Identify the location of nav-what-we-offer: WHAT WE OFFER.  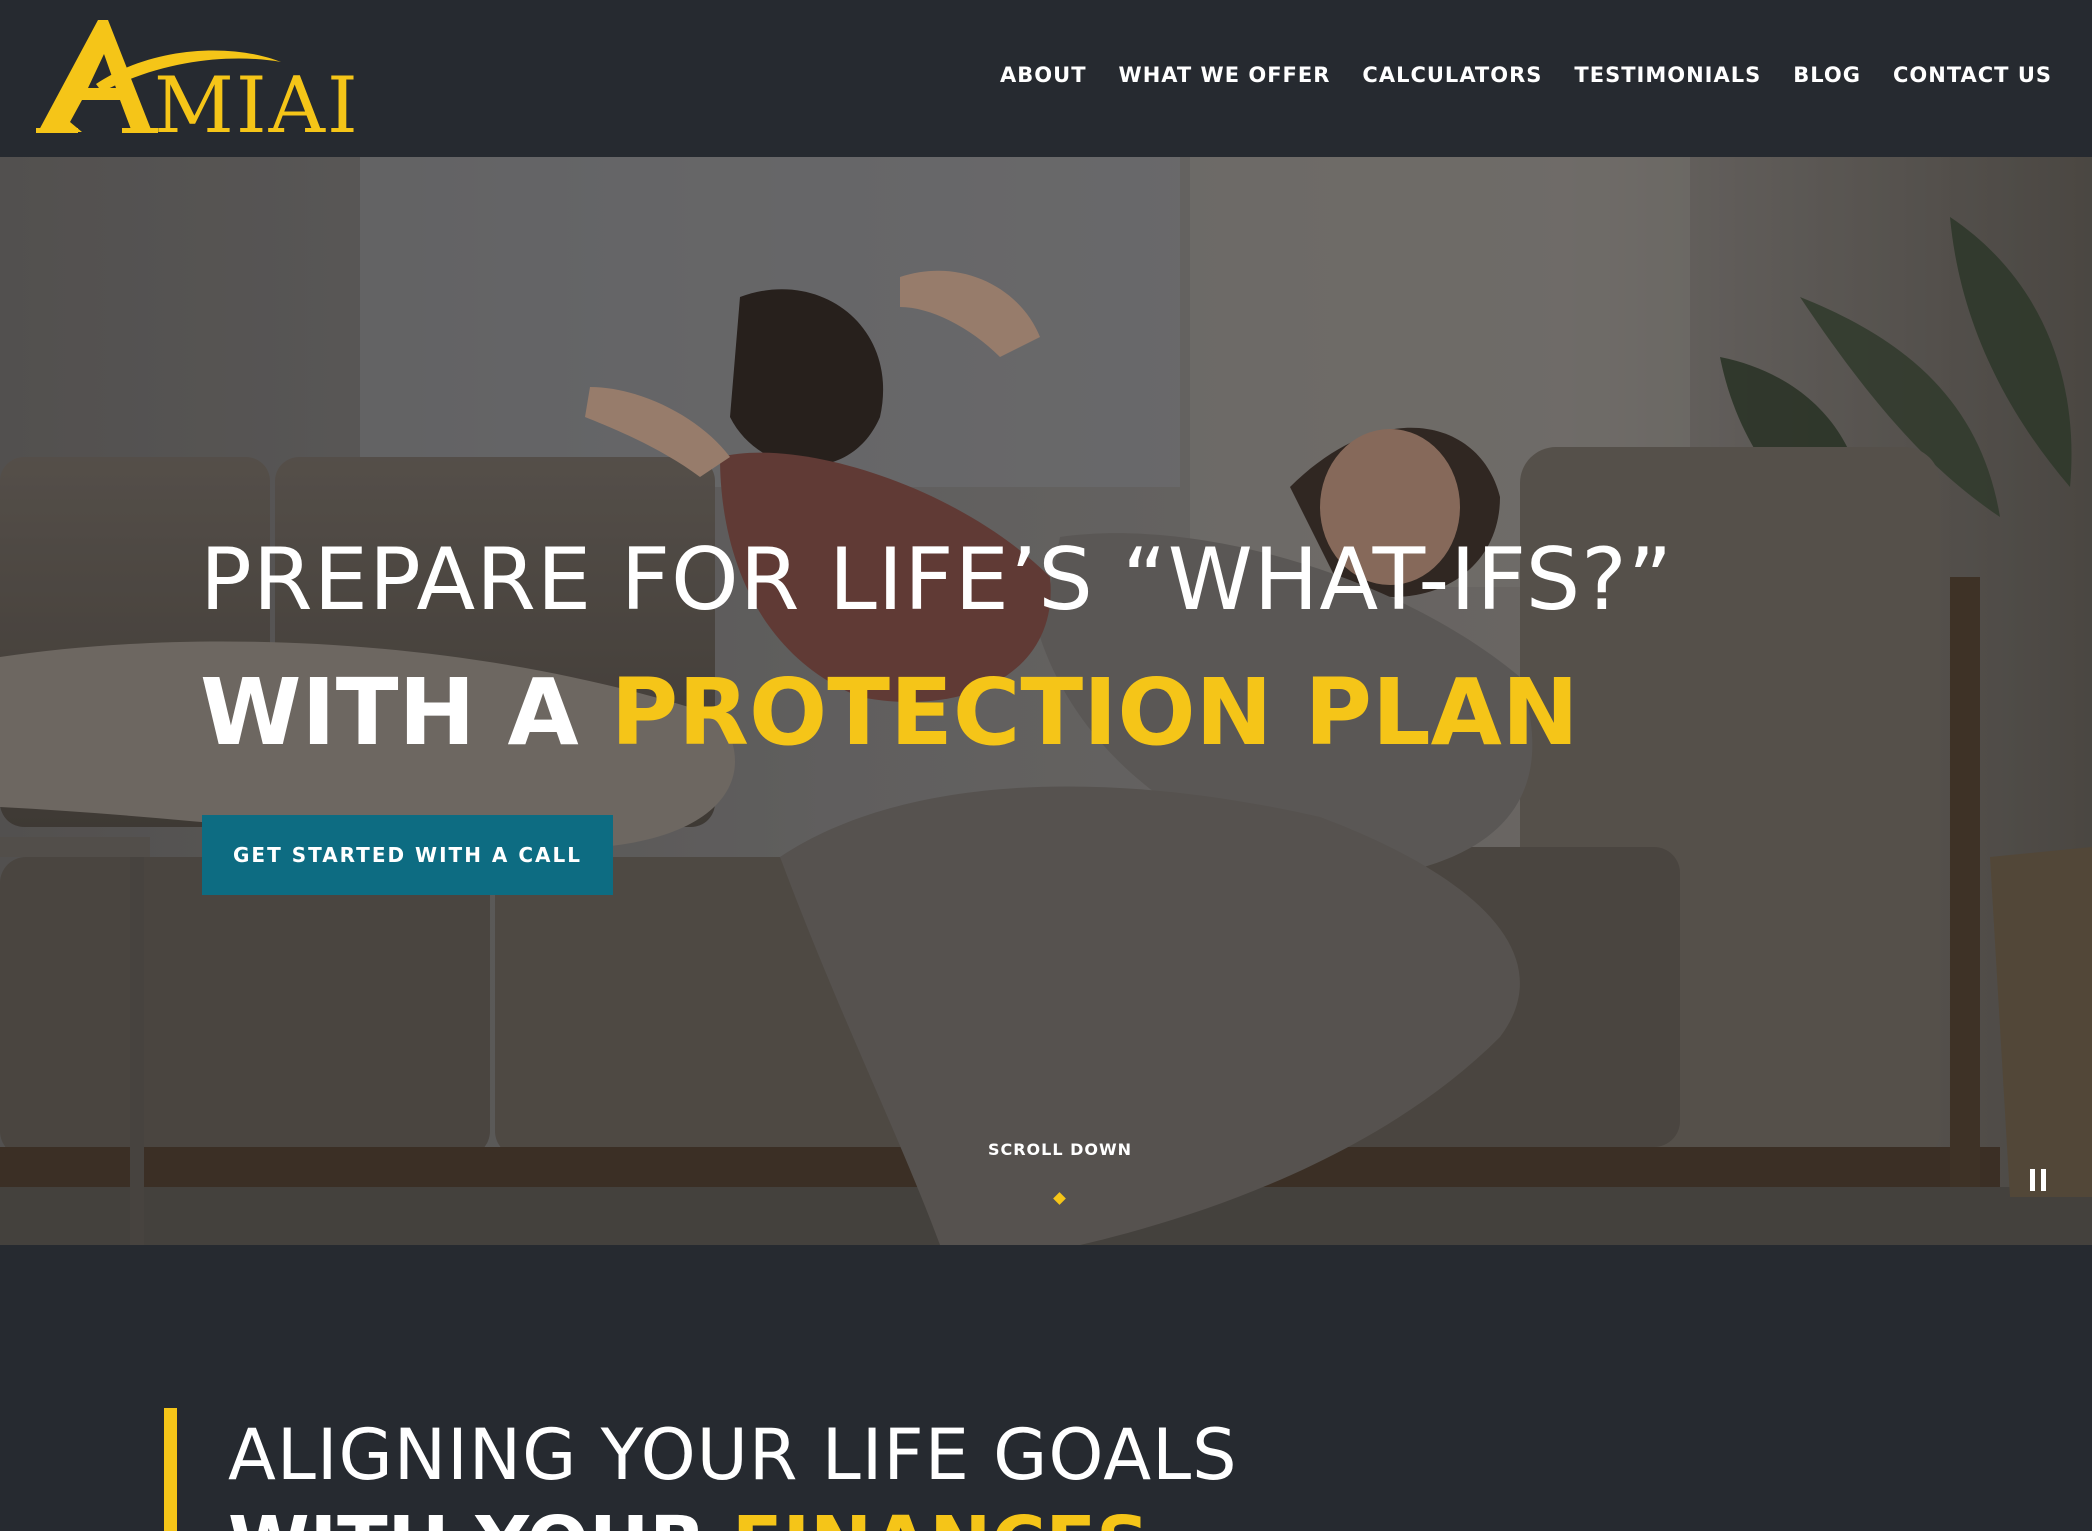
(1225, 75).